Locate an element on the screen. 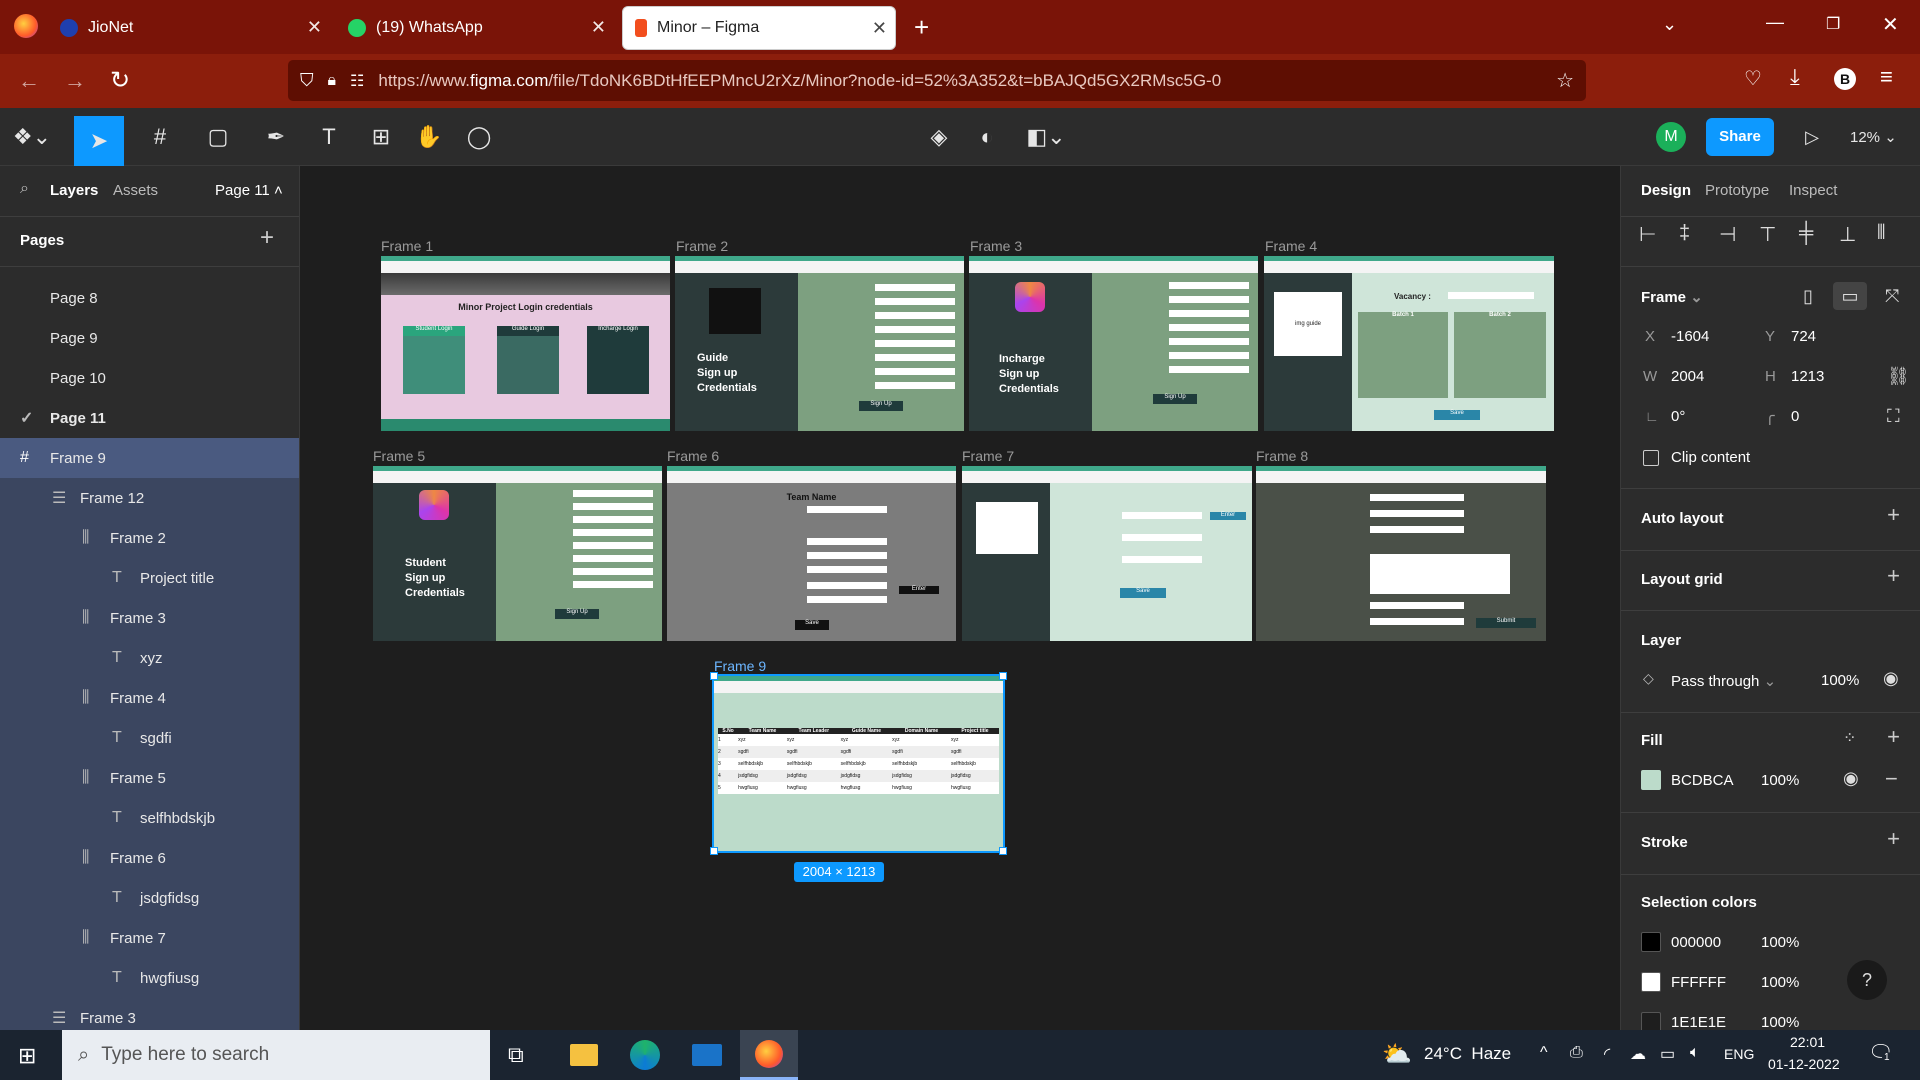 This screenshot has height=1080, width=1920. remove-fill-icon: − is located at coordinates (1891, 779).